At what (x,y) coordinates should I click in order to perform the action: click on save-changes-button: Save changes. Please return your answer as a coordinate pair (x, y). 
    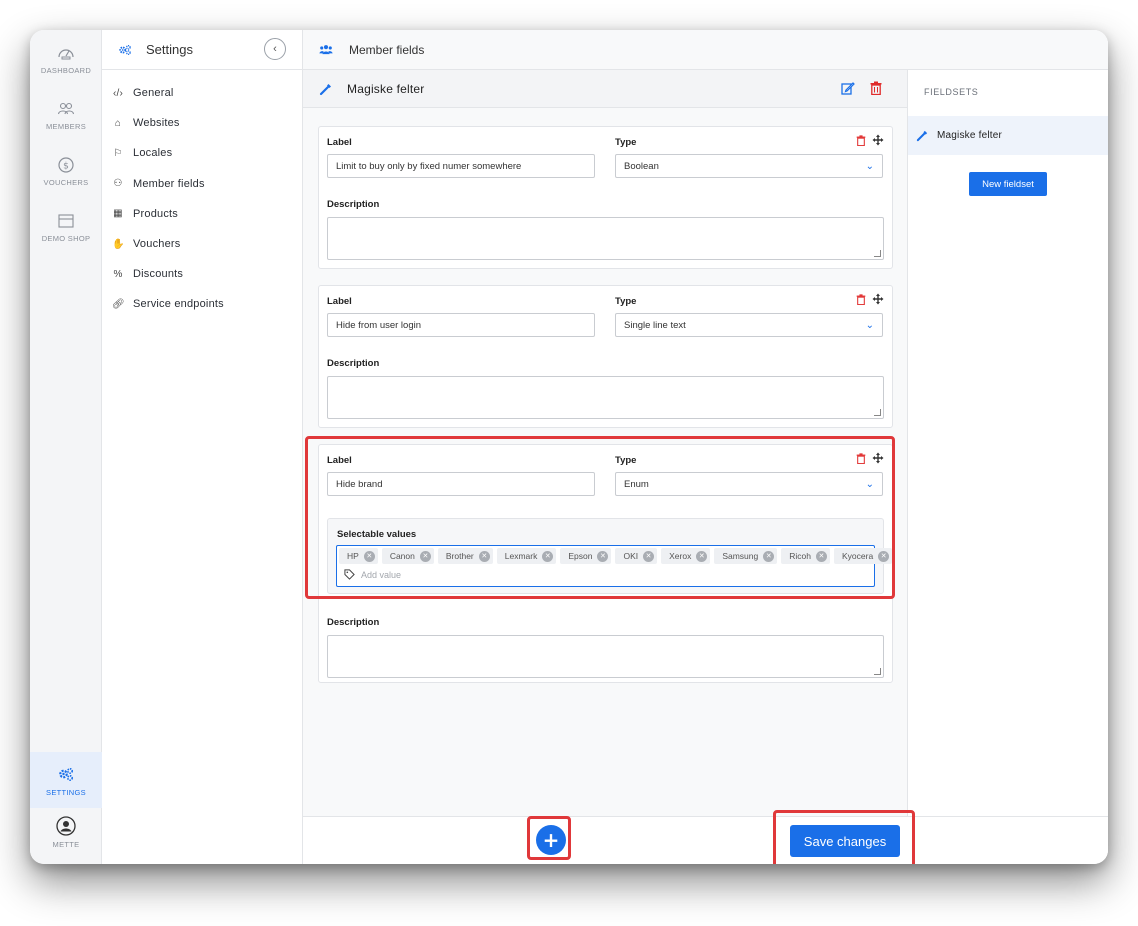
    Looking at the image, I should click on (845, 841).